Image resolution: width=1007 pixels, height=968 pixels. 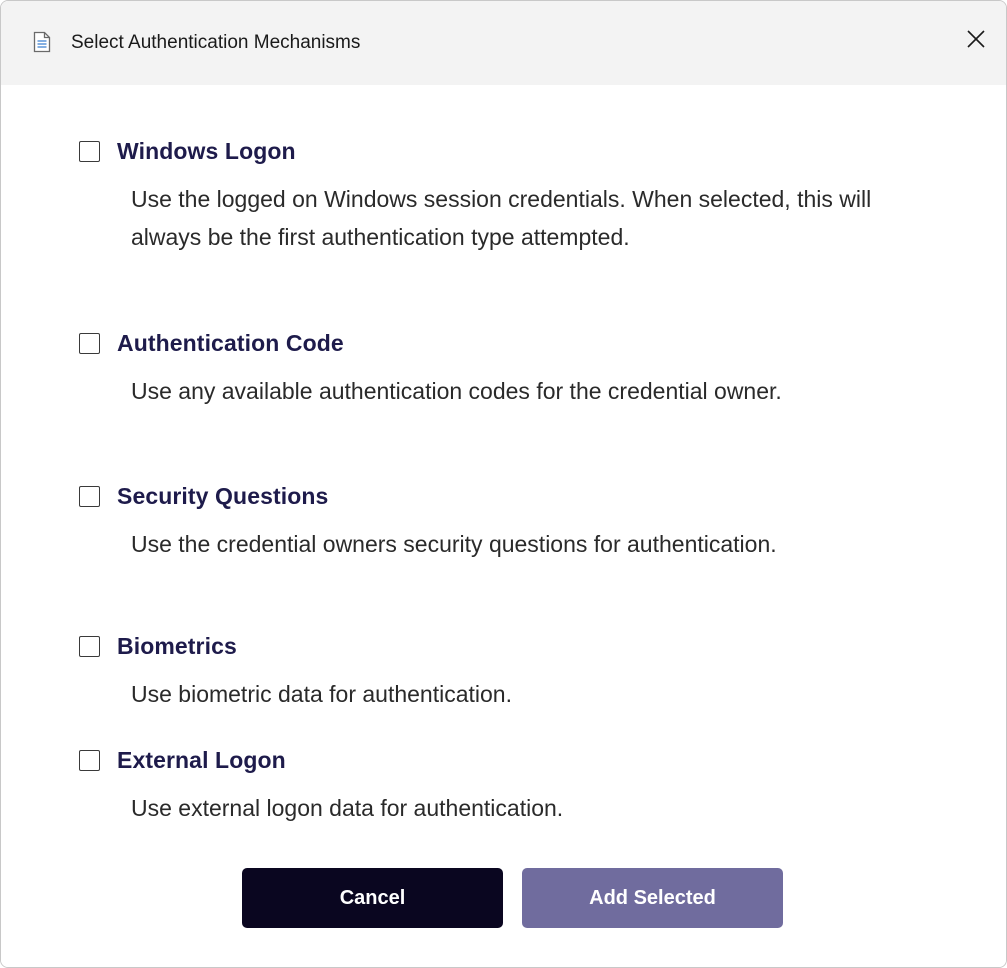 What do you see at coordinates (223, 495) in the screenshot?
I see `option-title: Security Questions` at bounding box center [223, 495].